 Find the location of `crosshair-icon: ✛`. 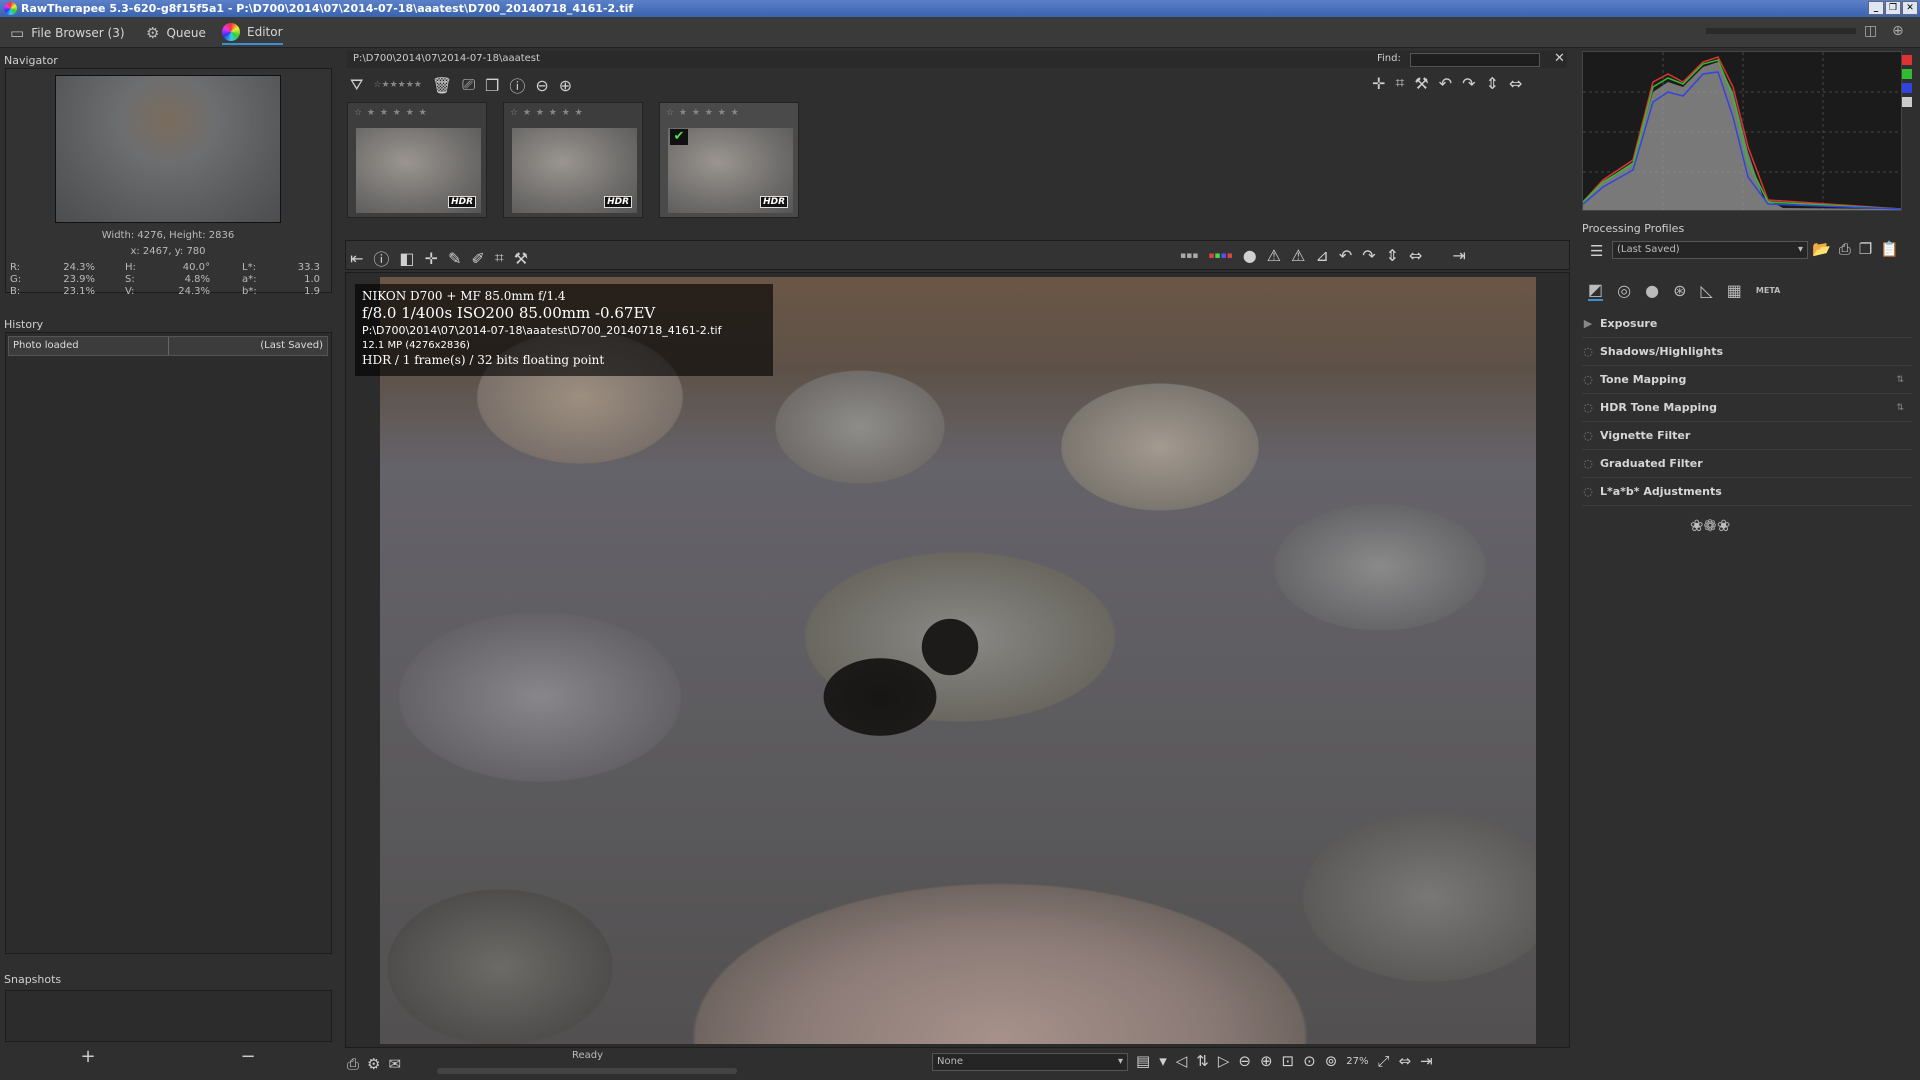

crosshair-icon: ✛ is located at coordinates (1378, 83).